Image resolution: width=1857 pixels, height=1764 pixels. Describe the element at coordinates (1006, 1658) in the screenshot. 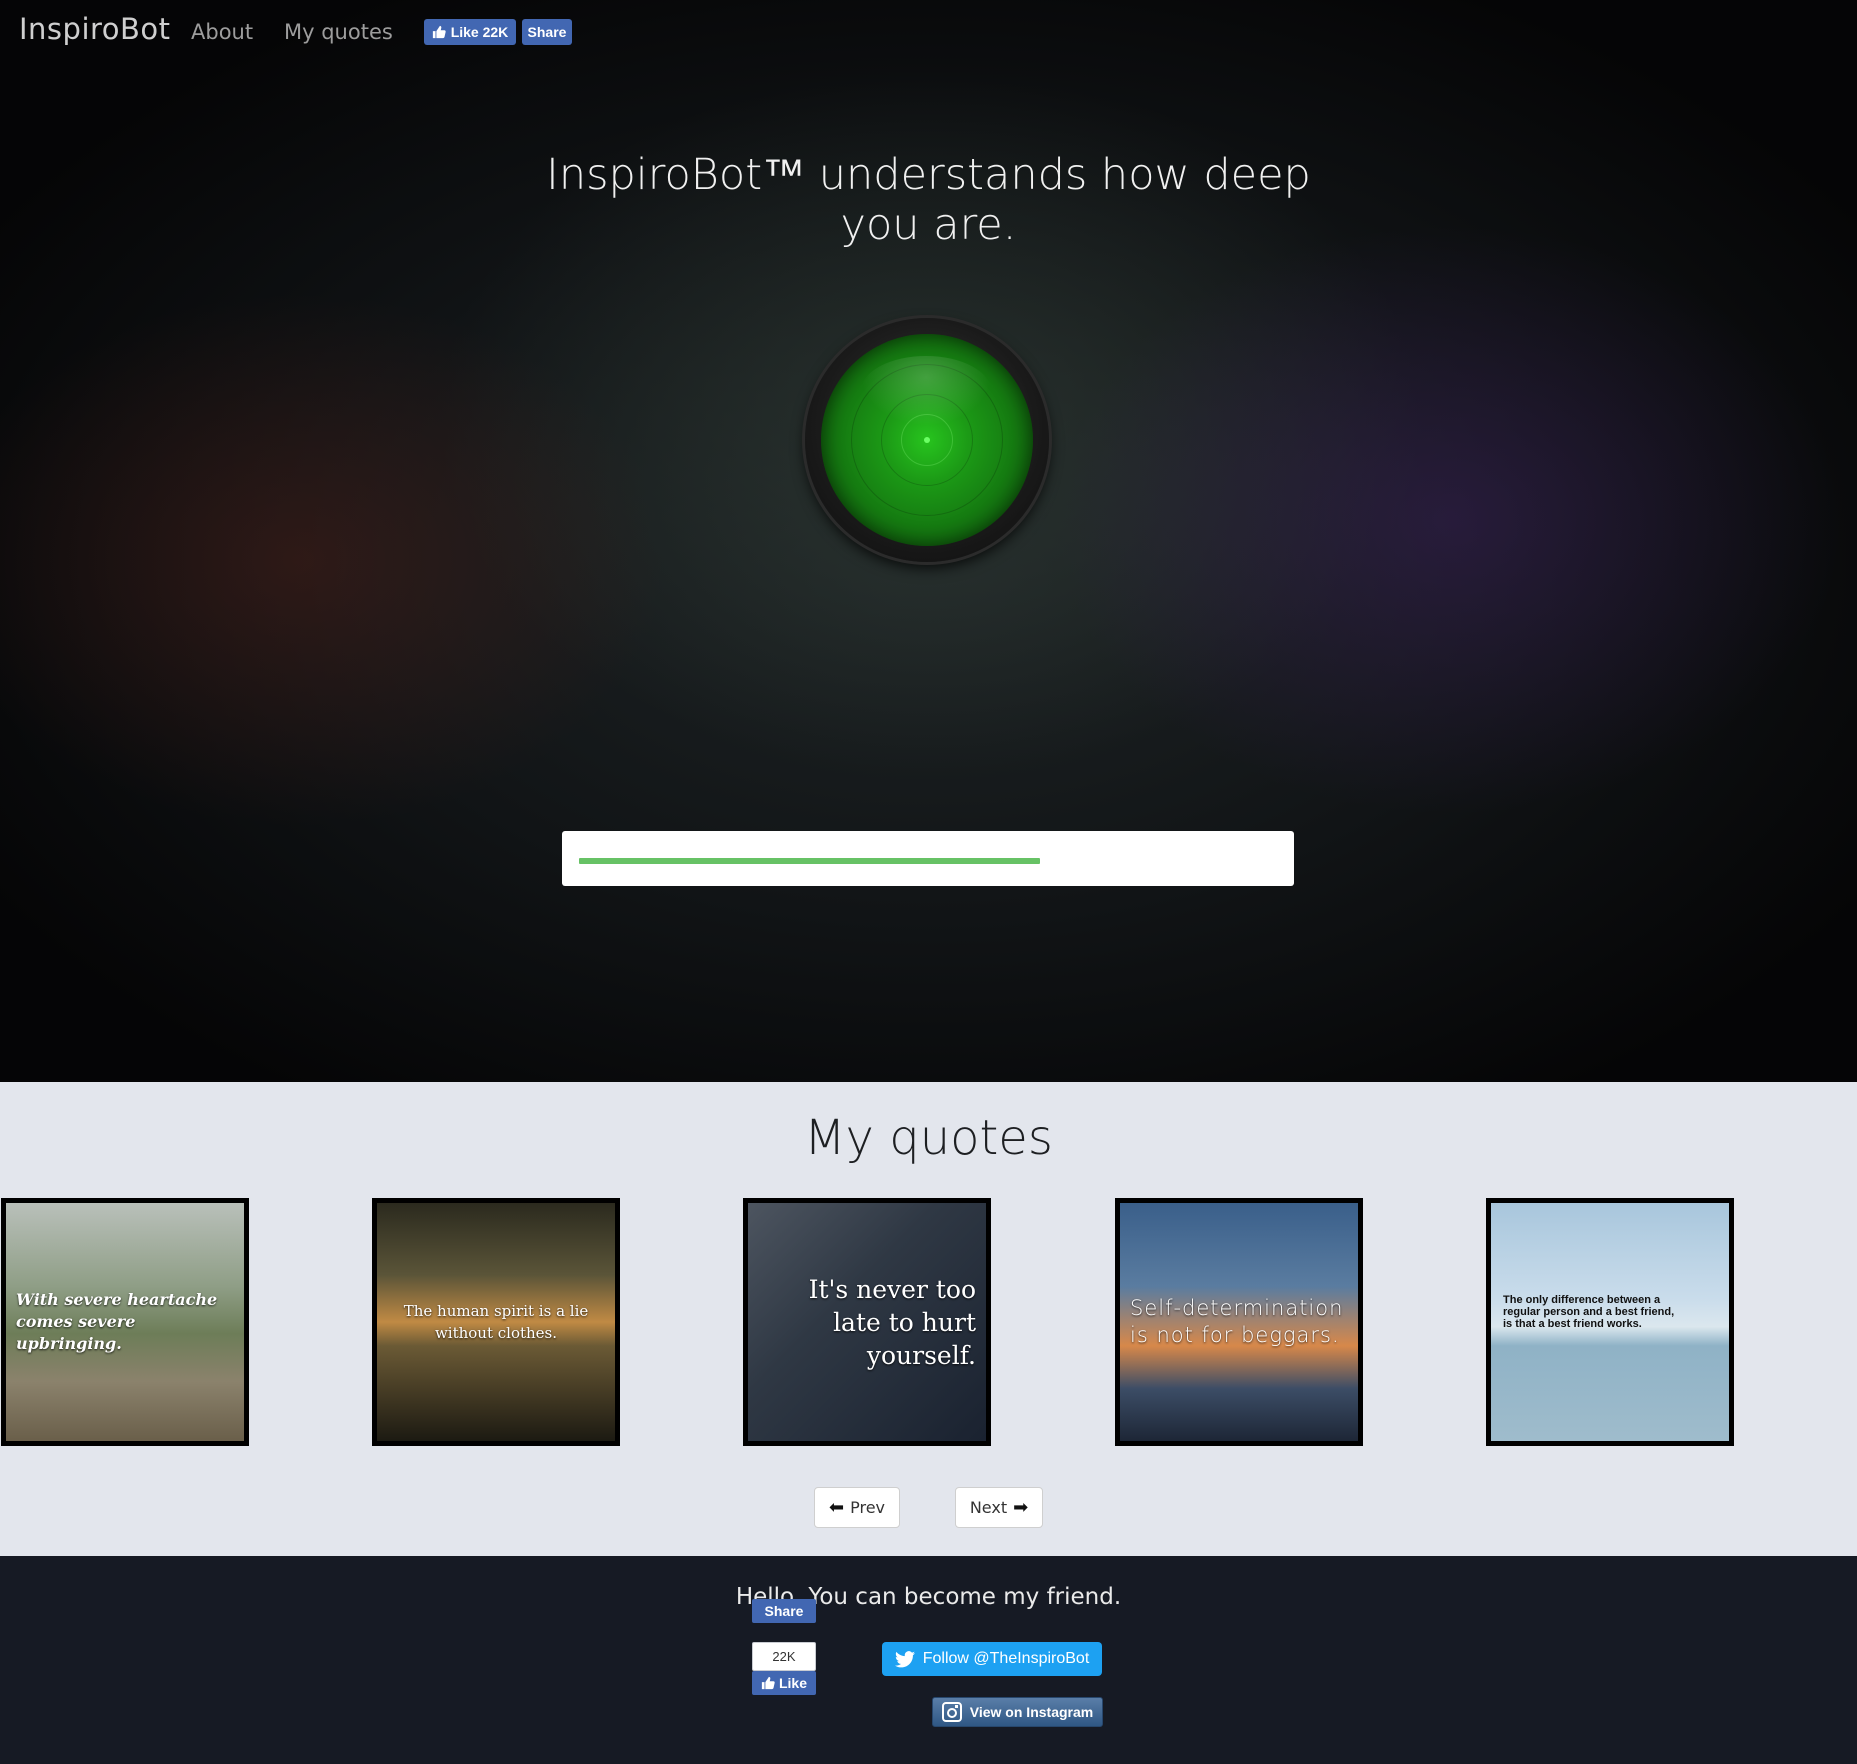

I see `twitter-label: Follow @TheInspiroBot` at that location.